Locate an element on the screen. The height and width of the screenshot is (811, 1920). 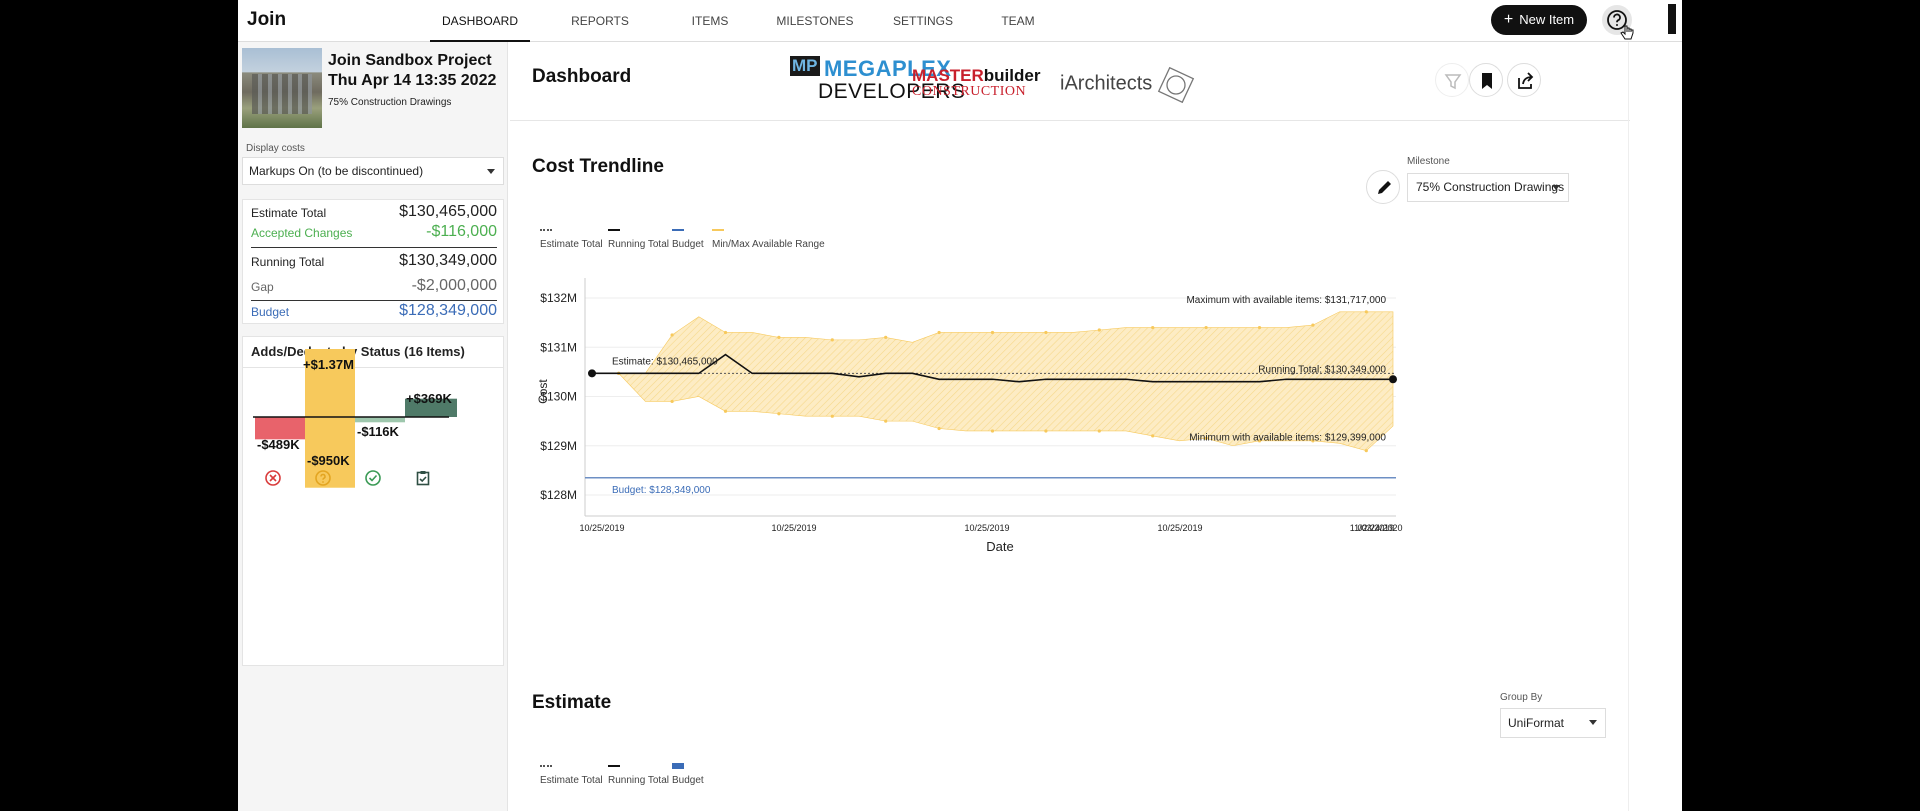
bookmark-icon is located at coordinates (1487, 81).